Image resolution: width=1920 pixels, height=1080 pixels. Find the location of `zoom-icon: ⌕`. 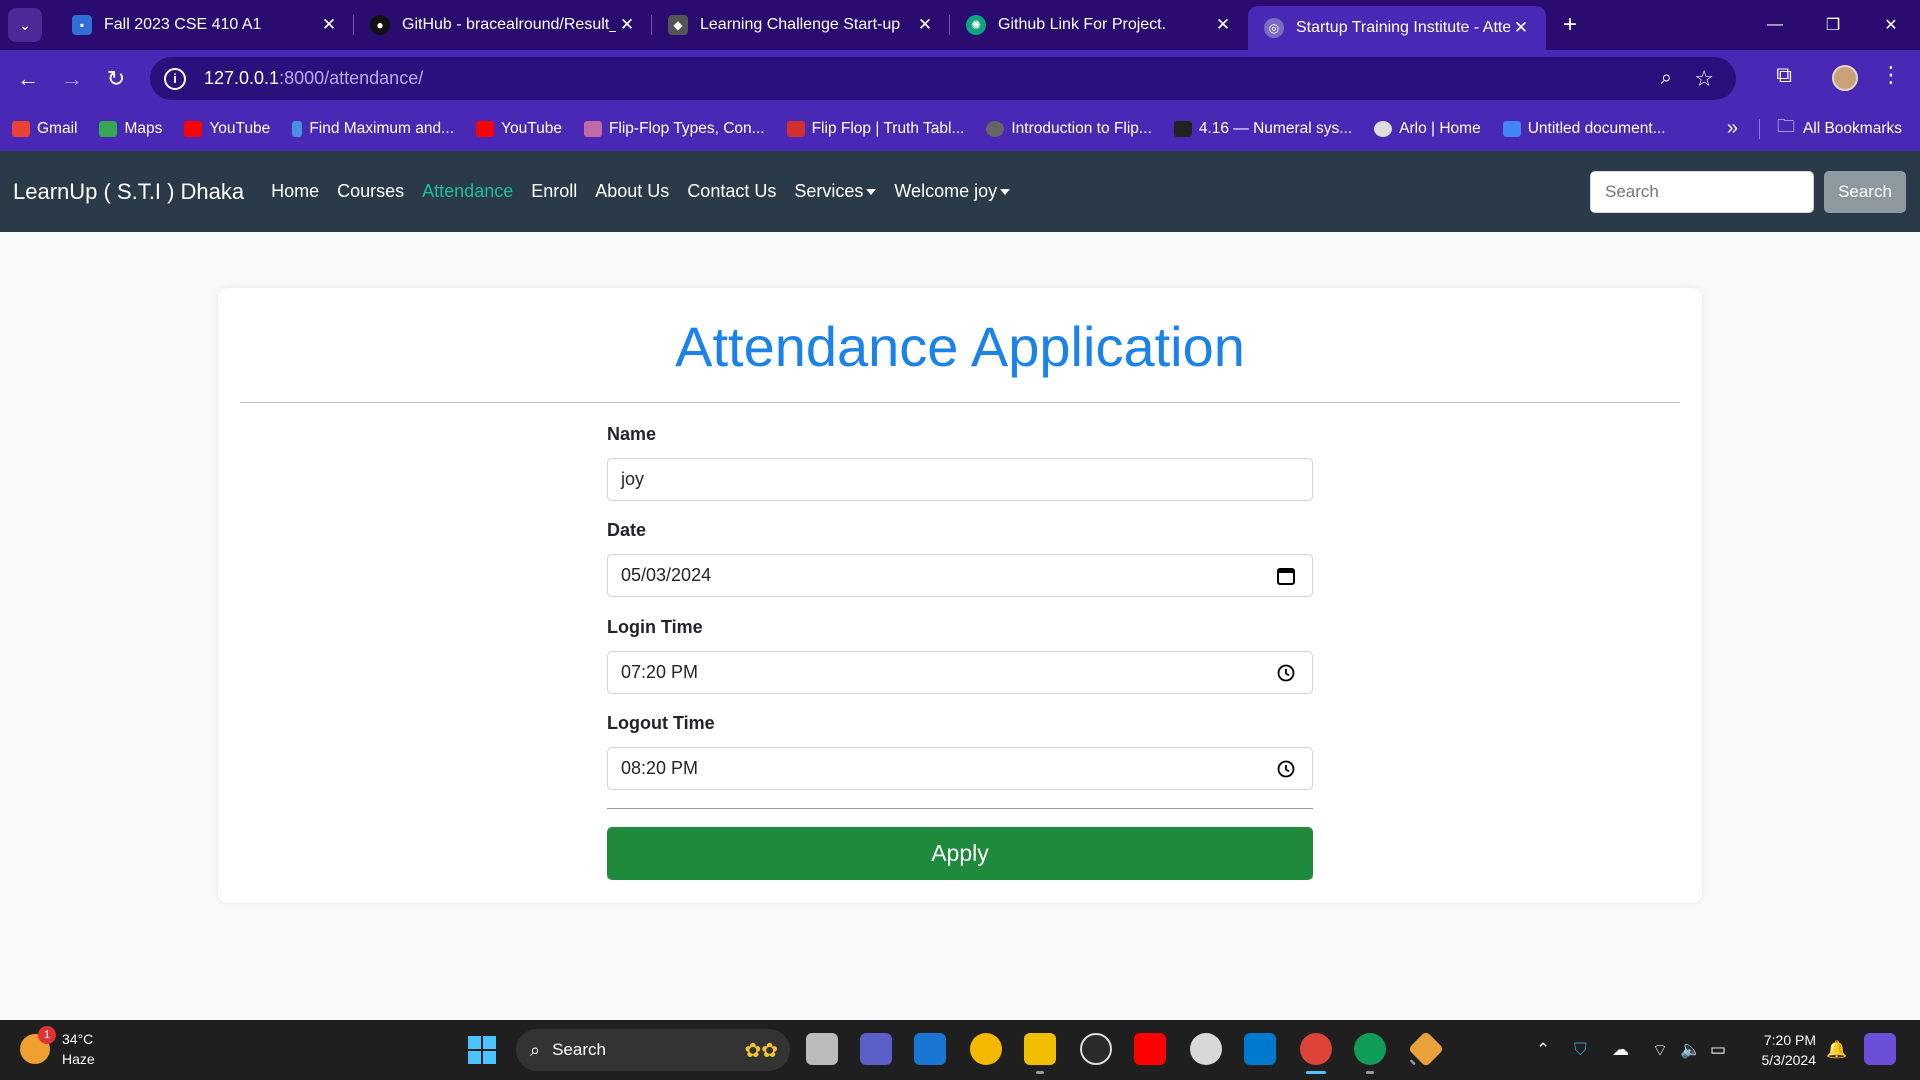

zoom-icon: ⌕ is located at coordinates (1666, 78).